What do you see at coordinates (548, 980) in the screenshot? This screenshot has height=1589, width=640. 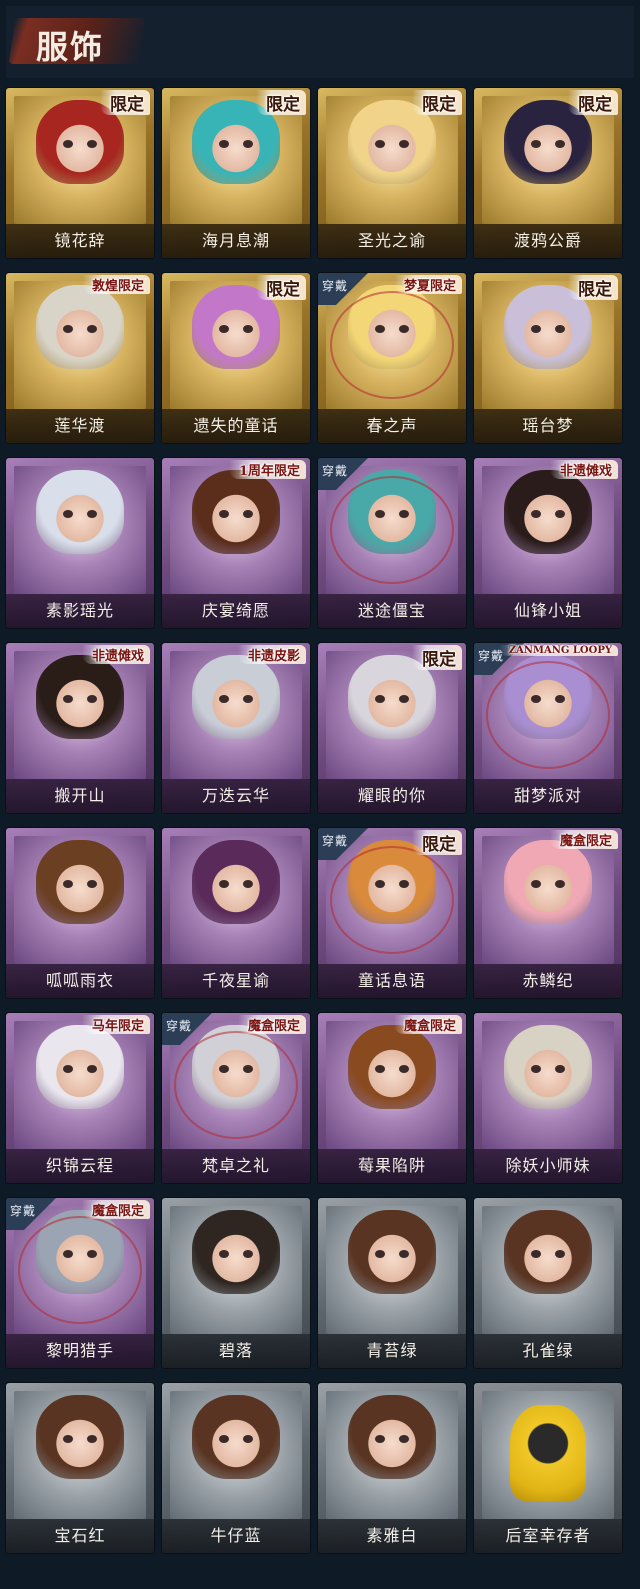 I see `costume-name: 赤鳞纪` at bounding box center [548, 980].